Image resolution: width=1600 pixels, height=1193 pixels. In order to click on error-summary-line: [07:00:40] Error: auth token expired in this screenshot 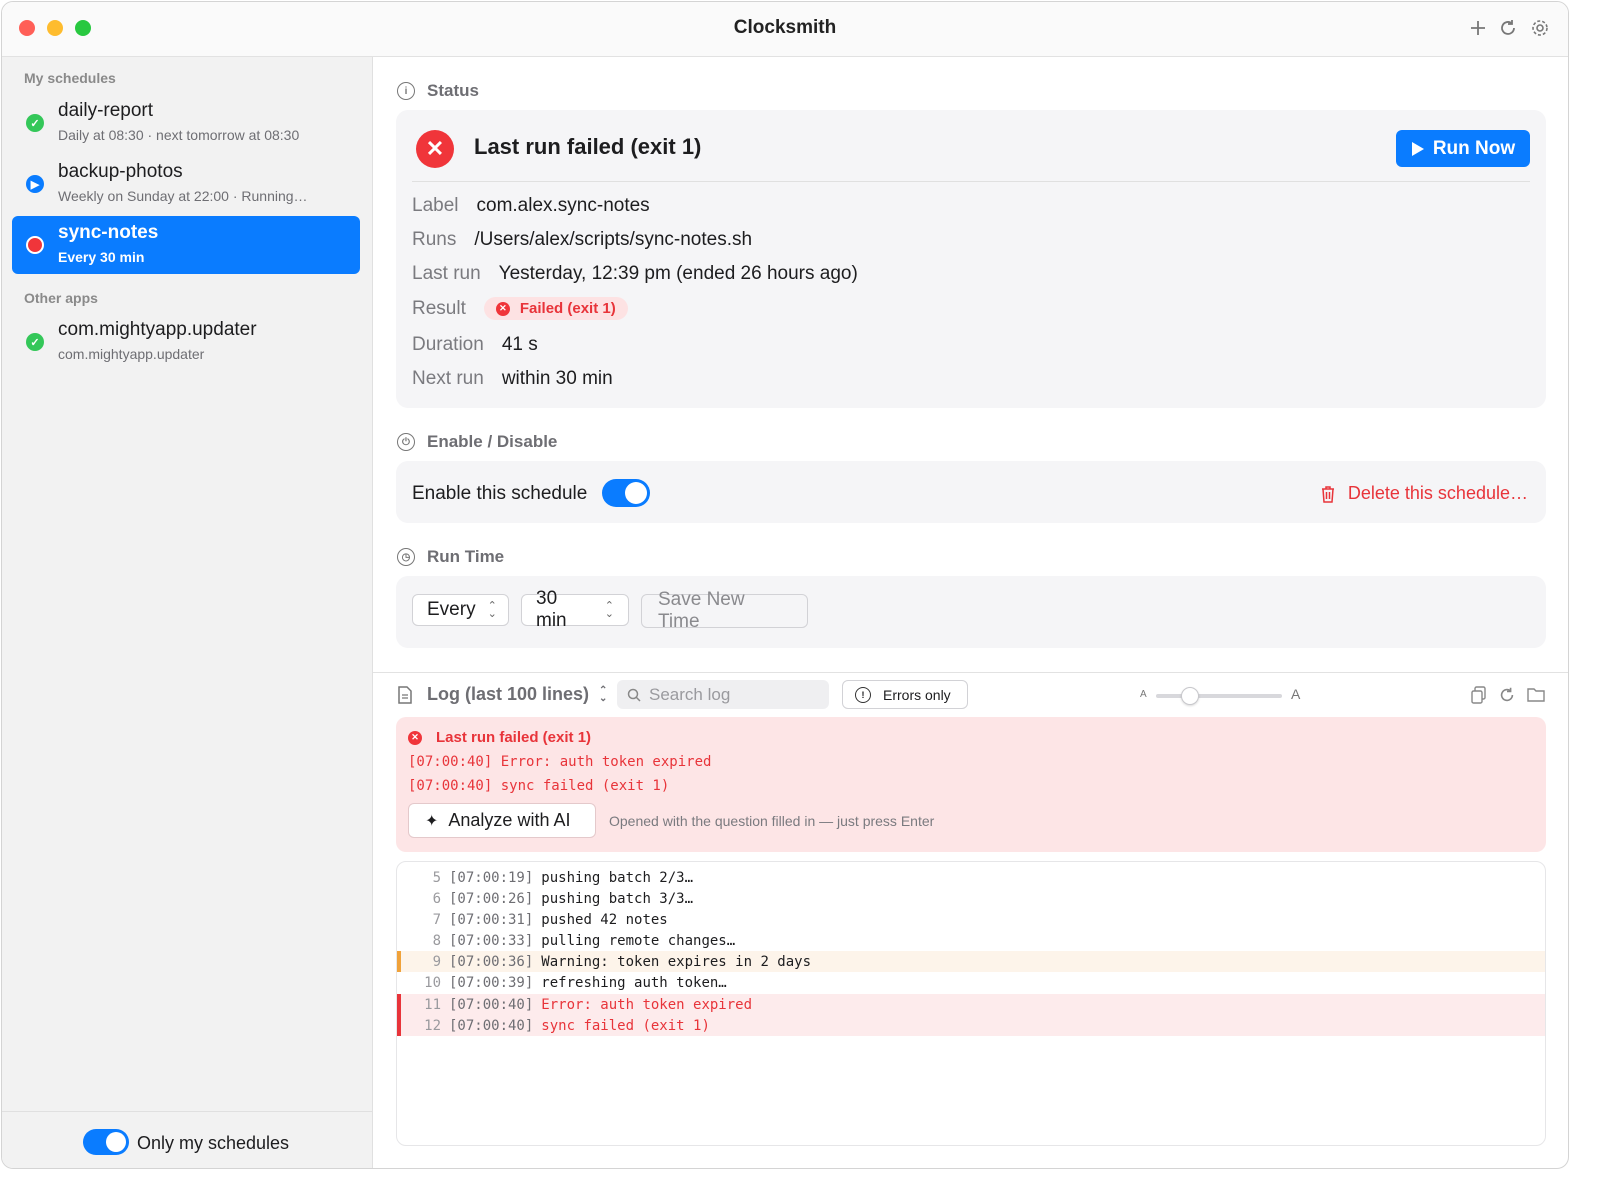, I will do `click(560, 762)`.